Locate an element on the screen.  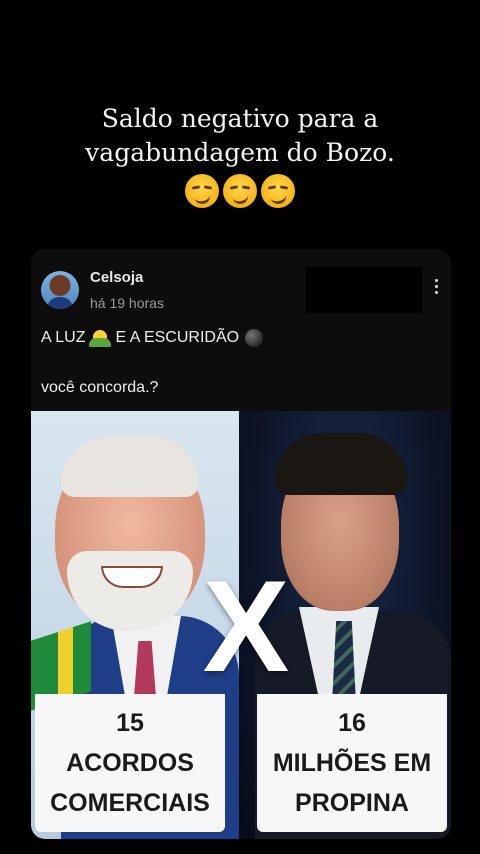
left-stat-line-2: COMERCIAIS is located at coordinates (130, 803).